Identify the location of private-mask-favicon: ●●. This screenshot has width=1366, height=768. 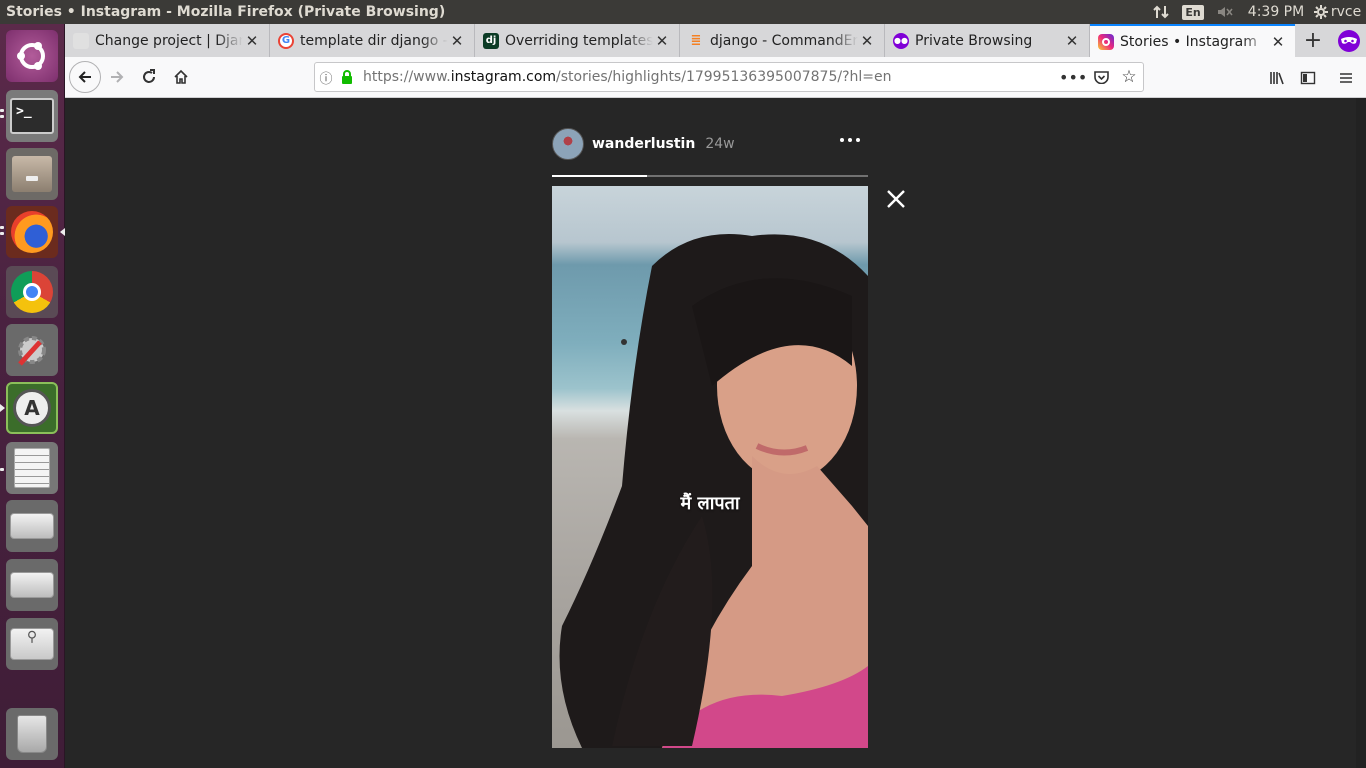
(901, 40).